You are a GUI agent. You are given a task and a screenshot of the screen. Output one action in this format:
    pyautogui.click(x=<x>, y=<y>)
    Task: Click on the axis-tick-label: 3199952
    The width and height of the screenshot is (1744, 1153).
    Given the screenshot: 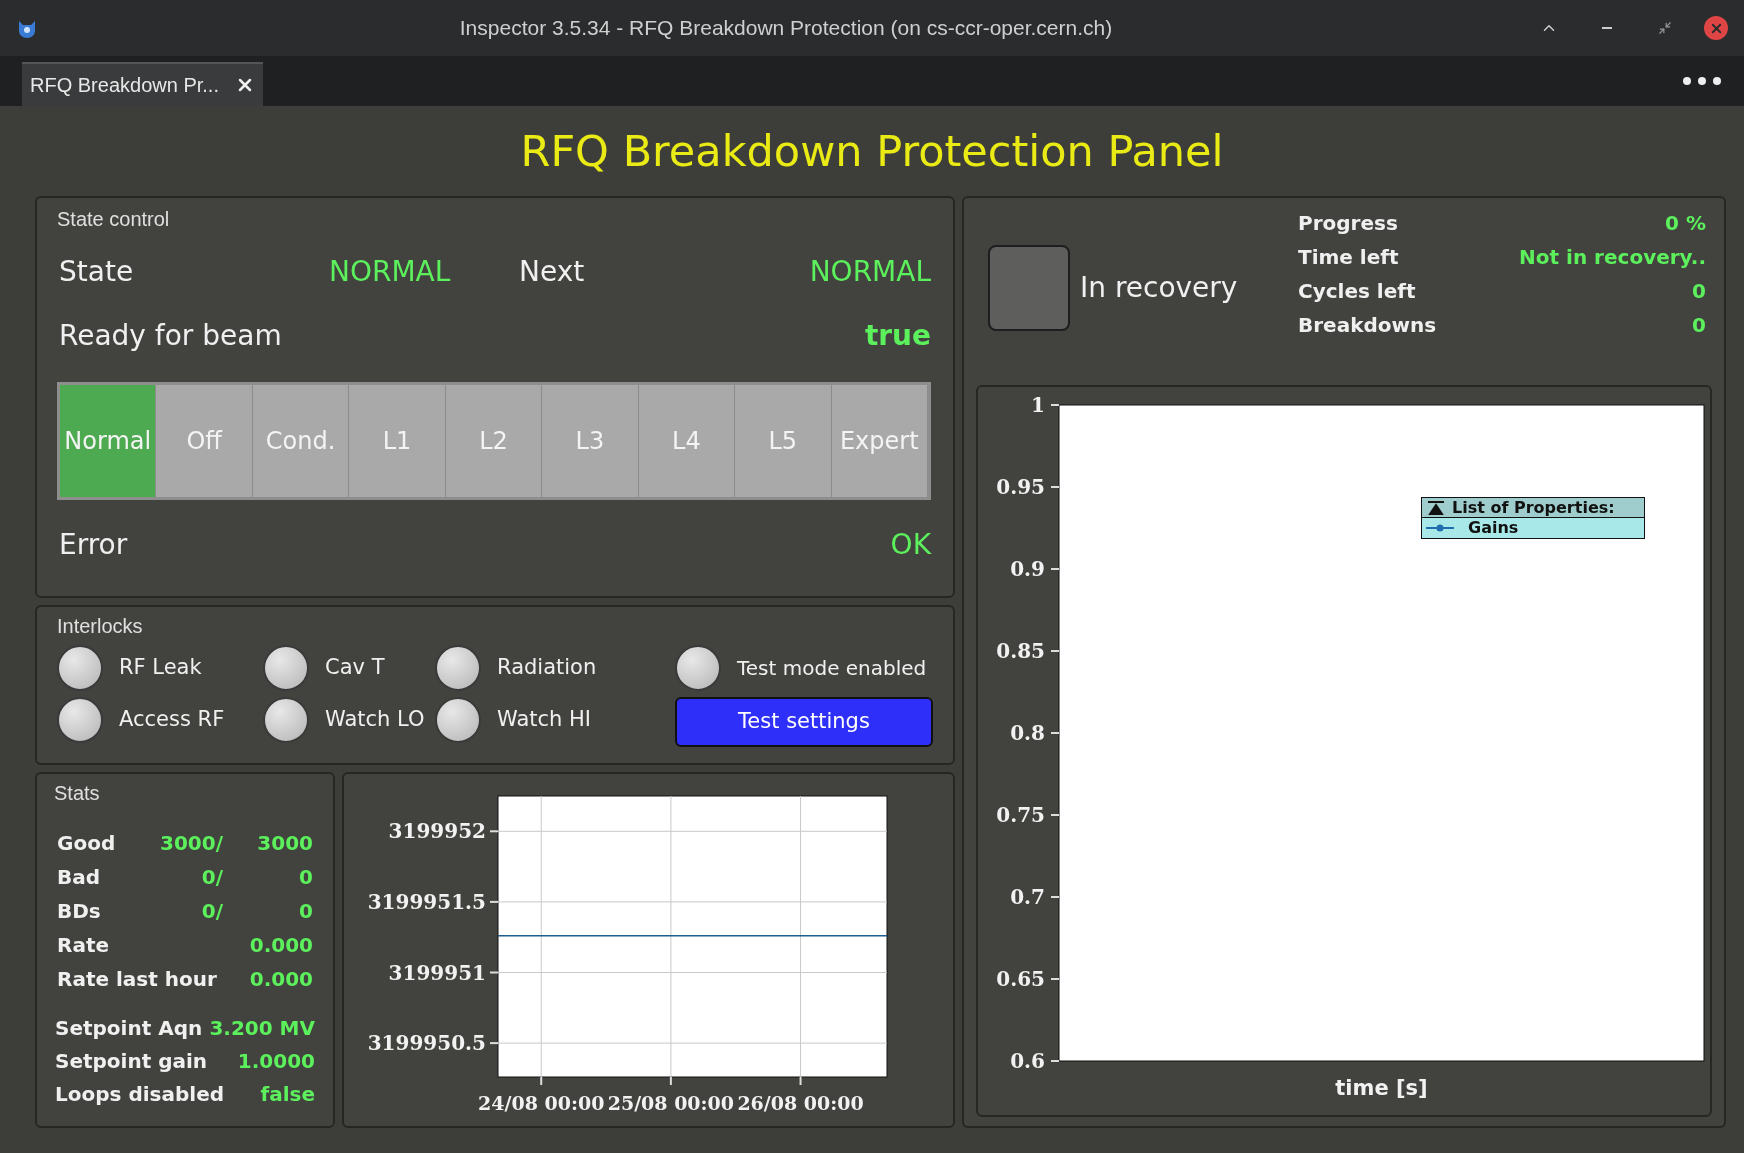 What is the action you would take?
    pyautogui.click(x=437, y=831)
    